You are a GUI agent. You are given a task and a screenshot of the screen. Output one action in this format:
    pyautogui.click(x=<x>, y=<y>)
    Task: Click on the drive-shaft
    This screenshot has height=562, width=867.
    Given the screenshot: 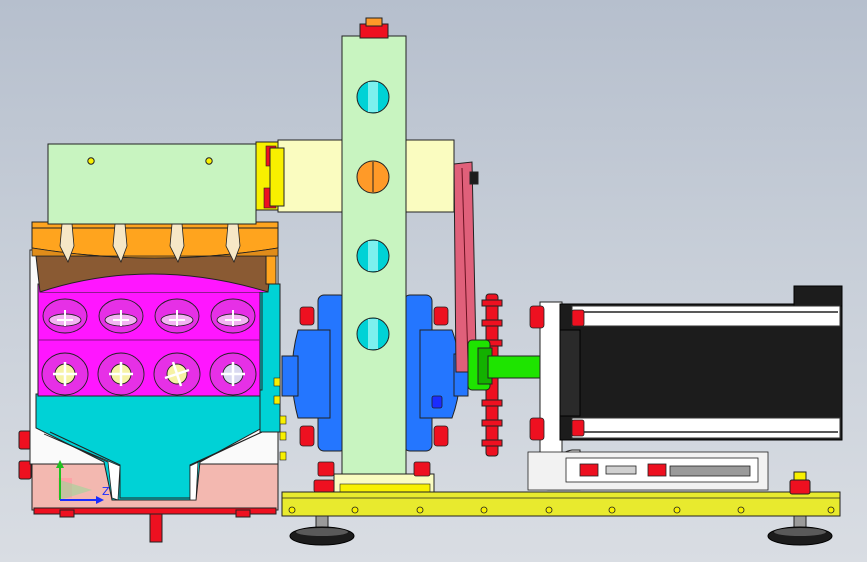 What is the action you would take?
    pyautogui.click(x=516, y=367)
    